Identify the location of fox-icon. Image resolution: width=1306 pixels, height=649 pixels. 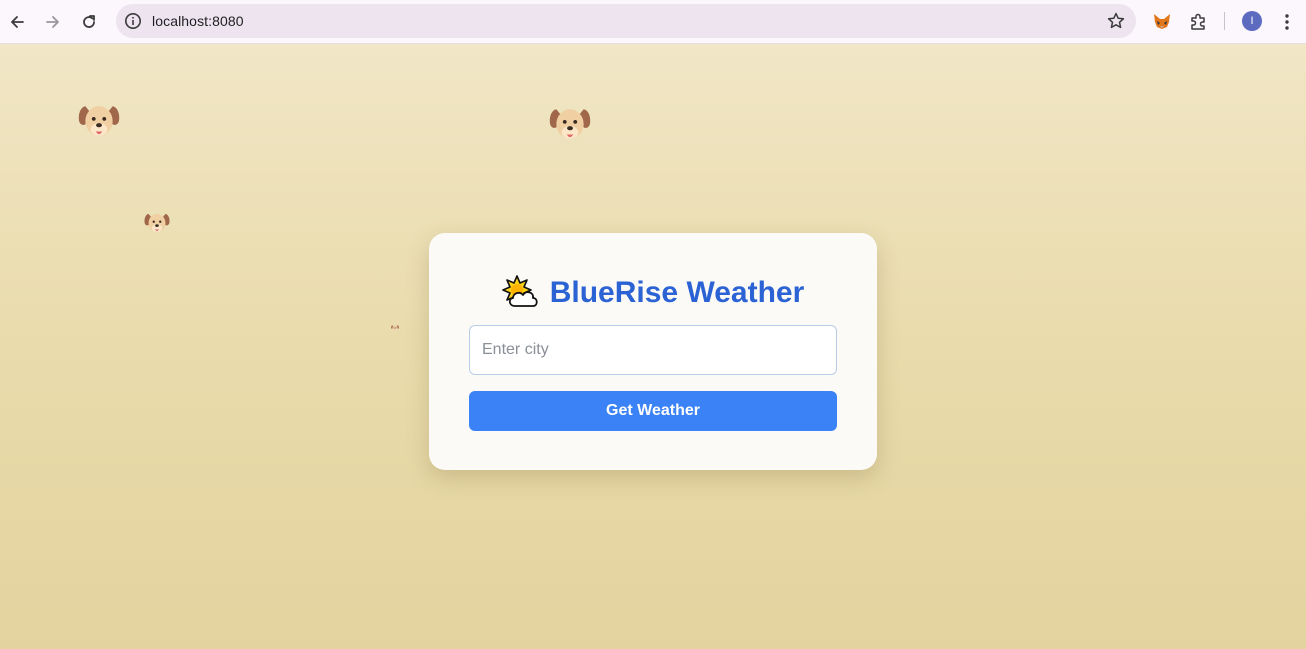
(1162, 22).